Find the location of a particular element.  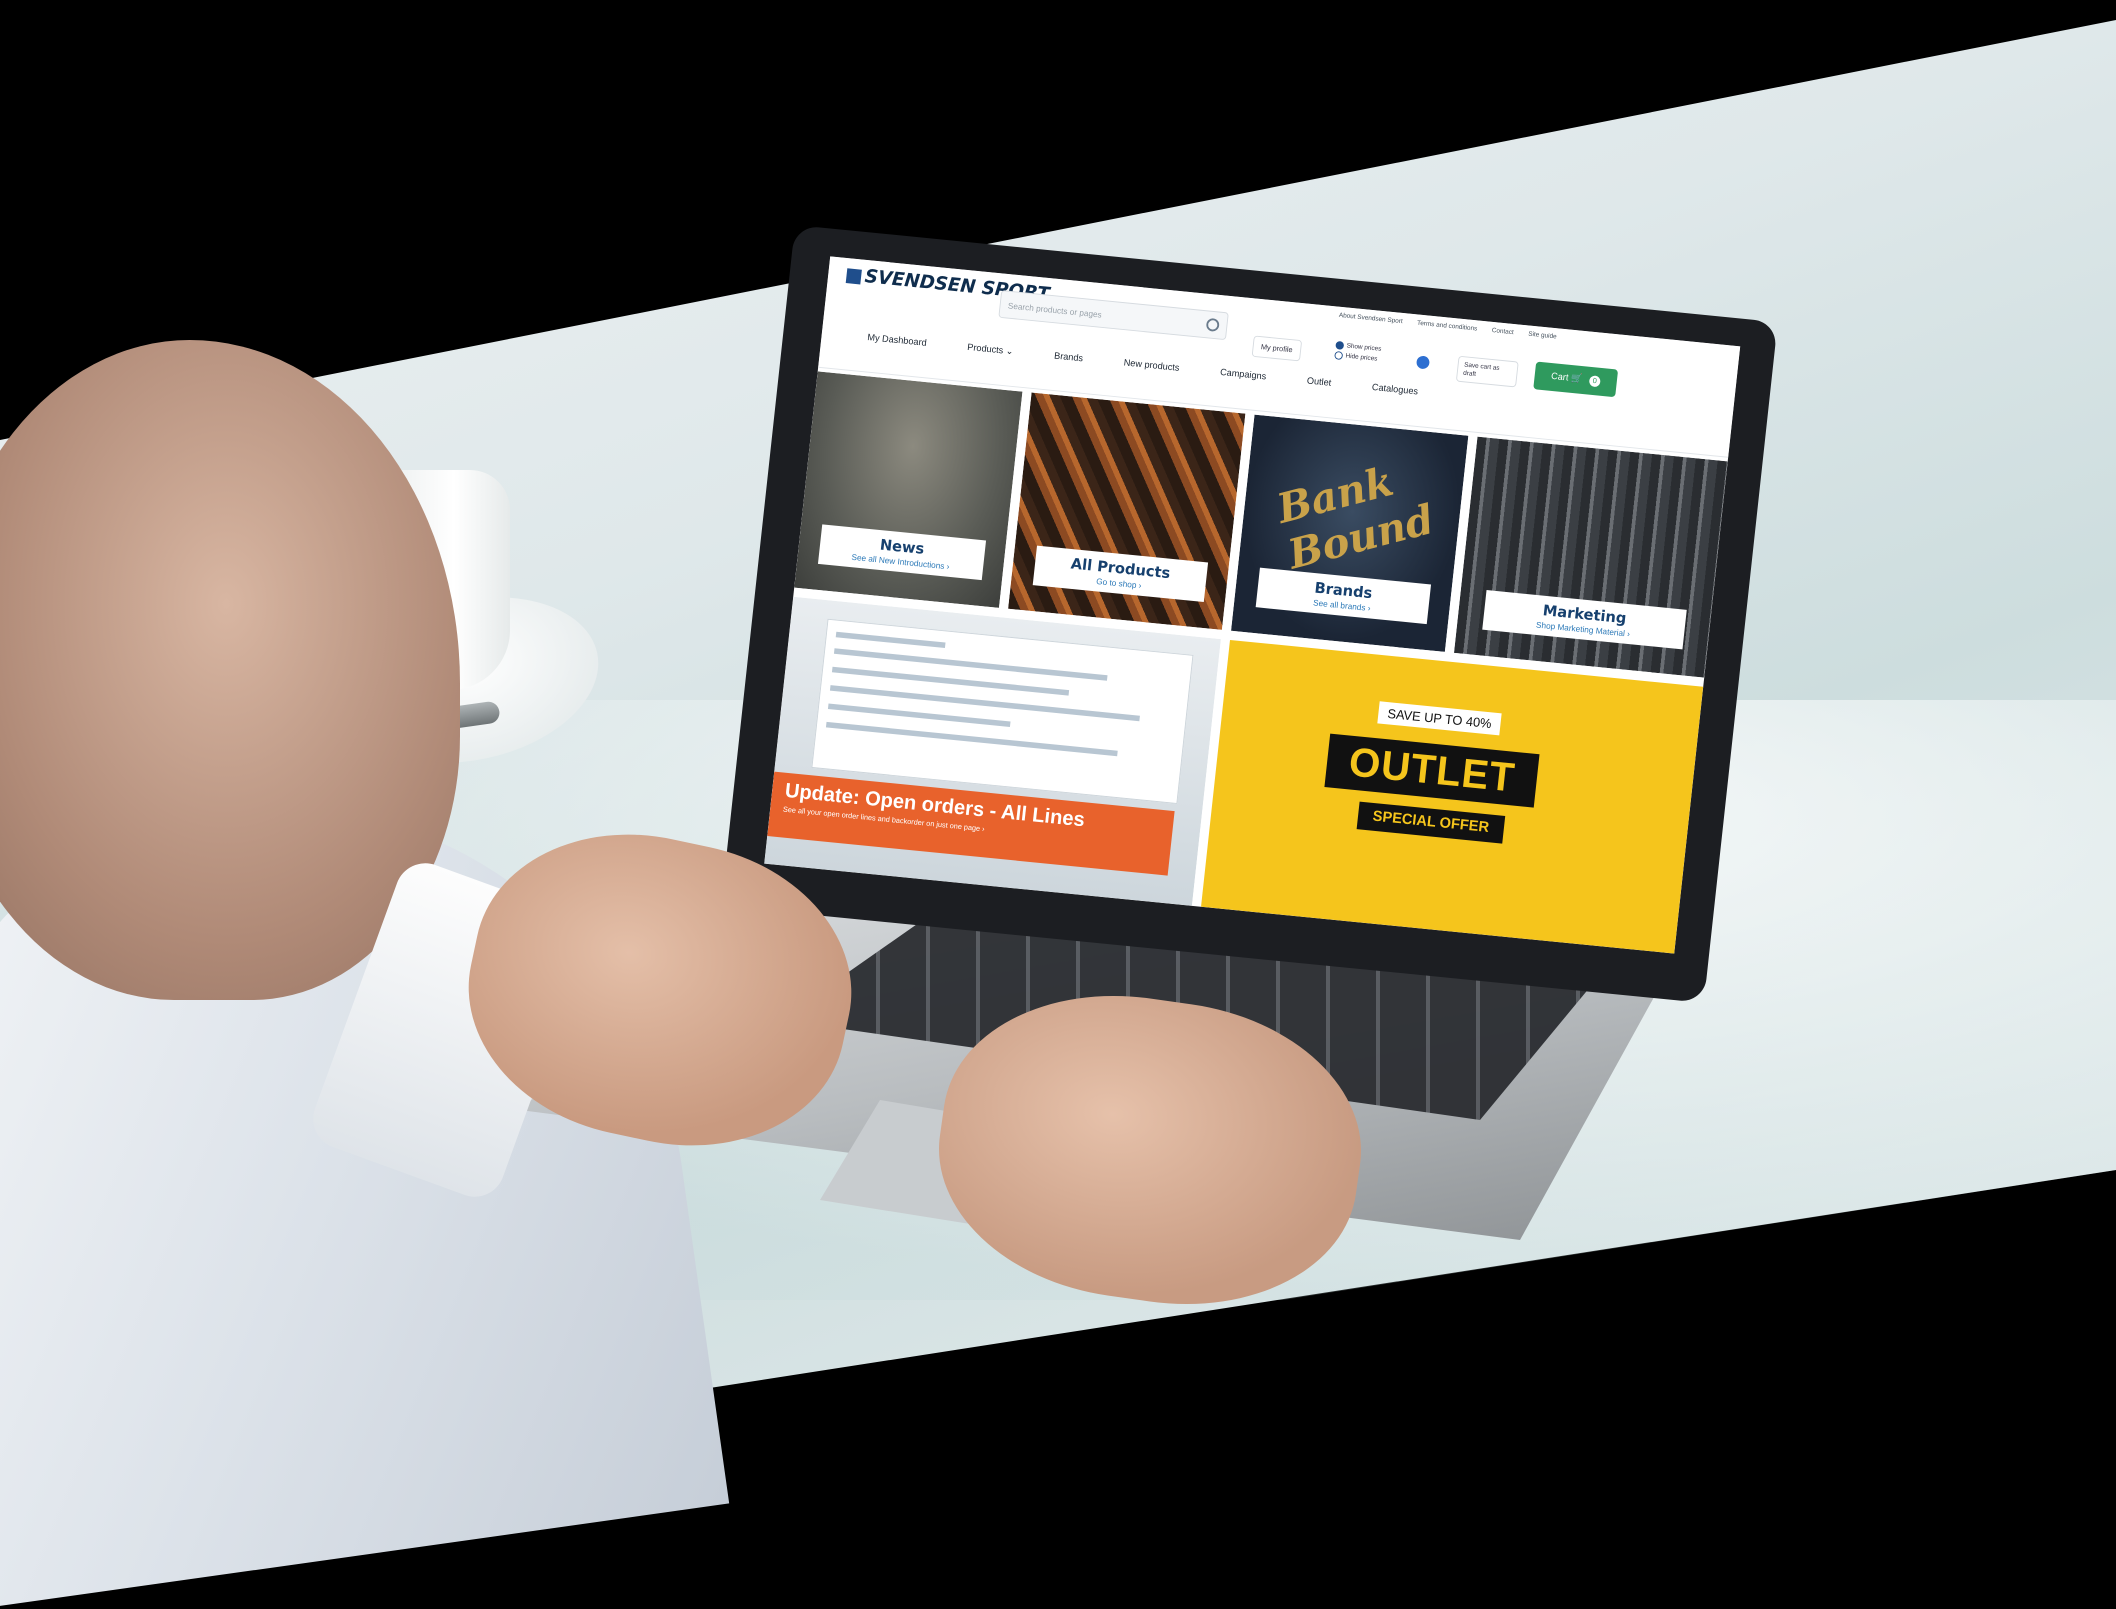

nav-brands: Brands is located at coordinates (1069, 357).